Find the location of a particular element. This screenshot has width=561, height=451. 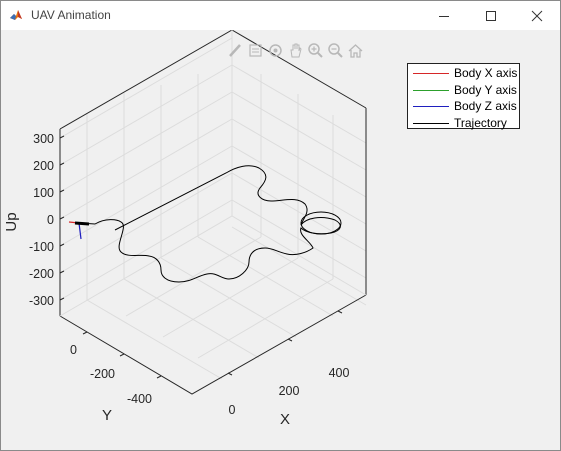

legend-entry-body-y: Body Y axis is located at coordinates (463, 90).